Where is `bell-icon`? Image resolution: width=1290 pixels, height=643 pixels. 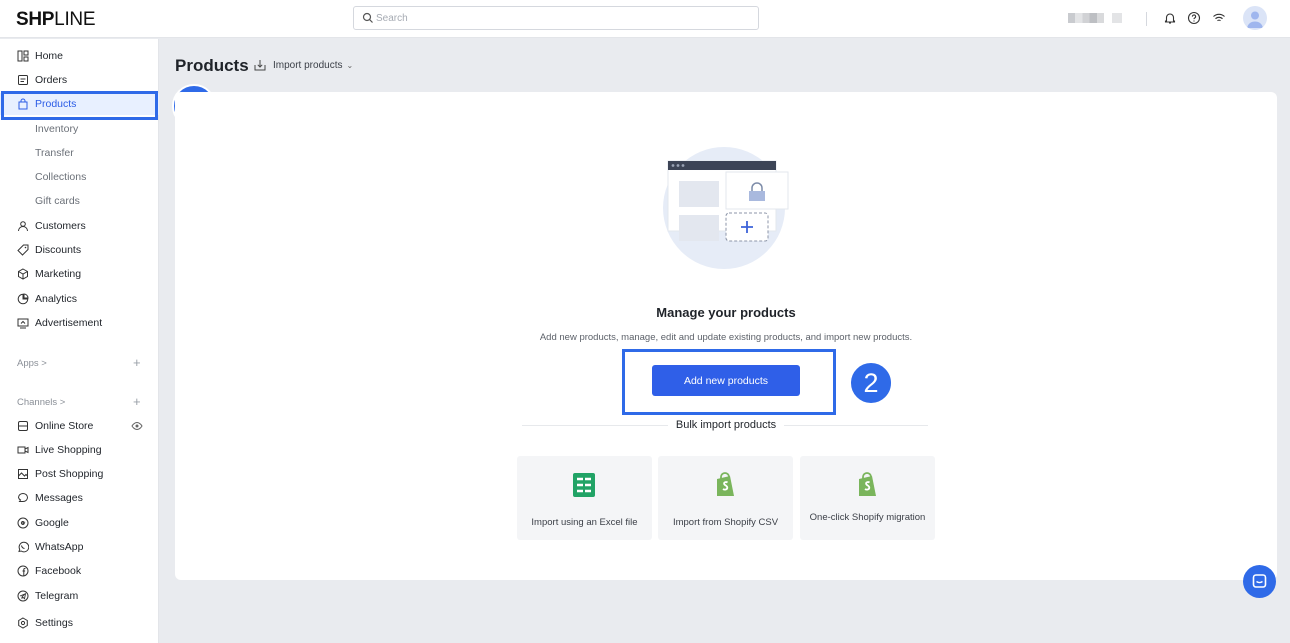 bell-icon is located at coordinates (1170, 18).